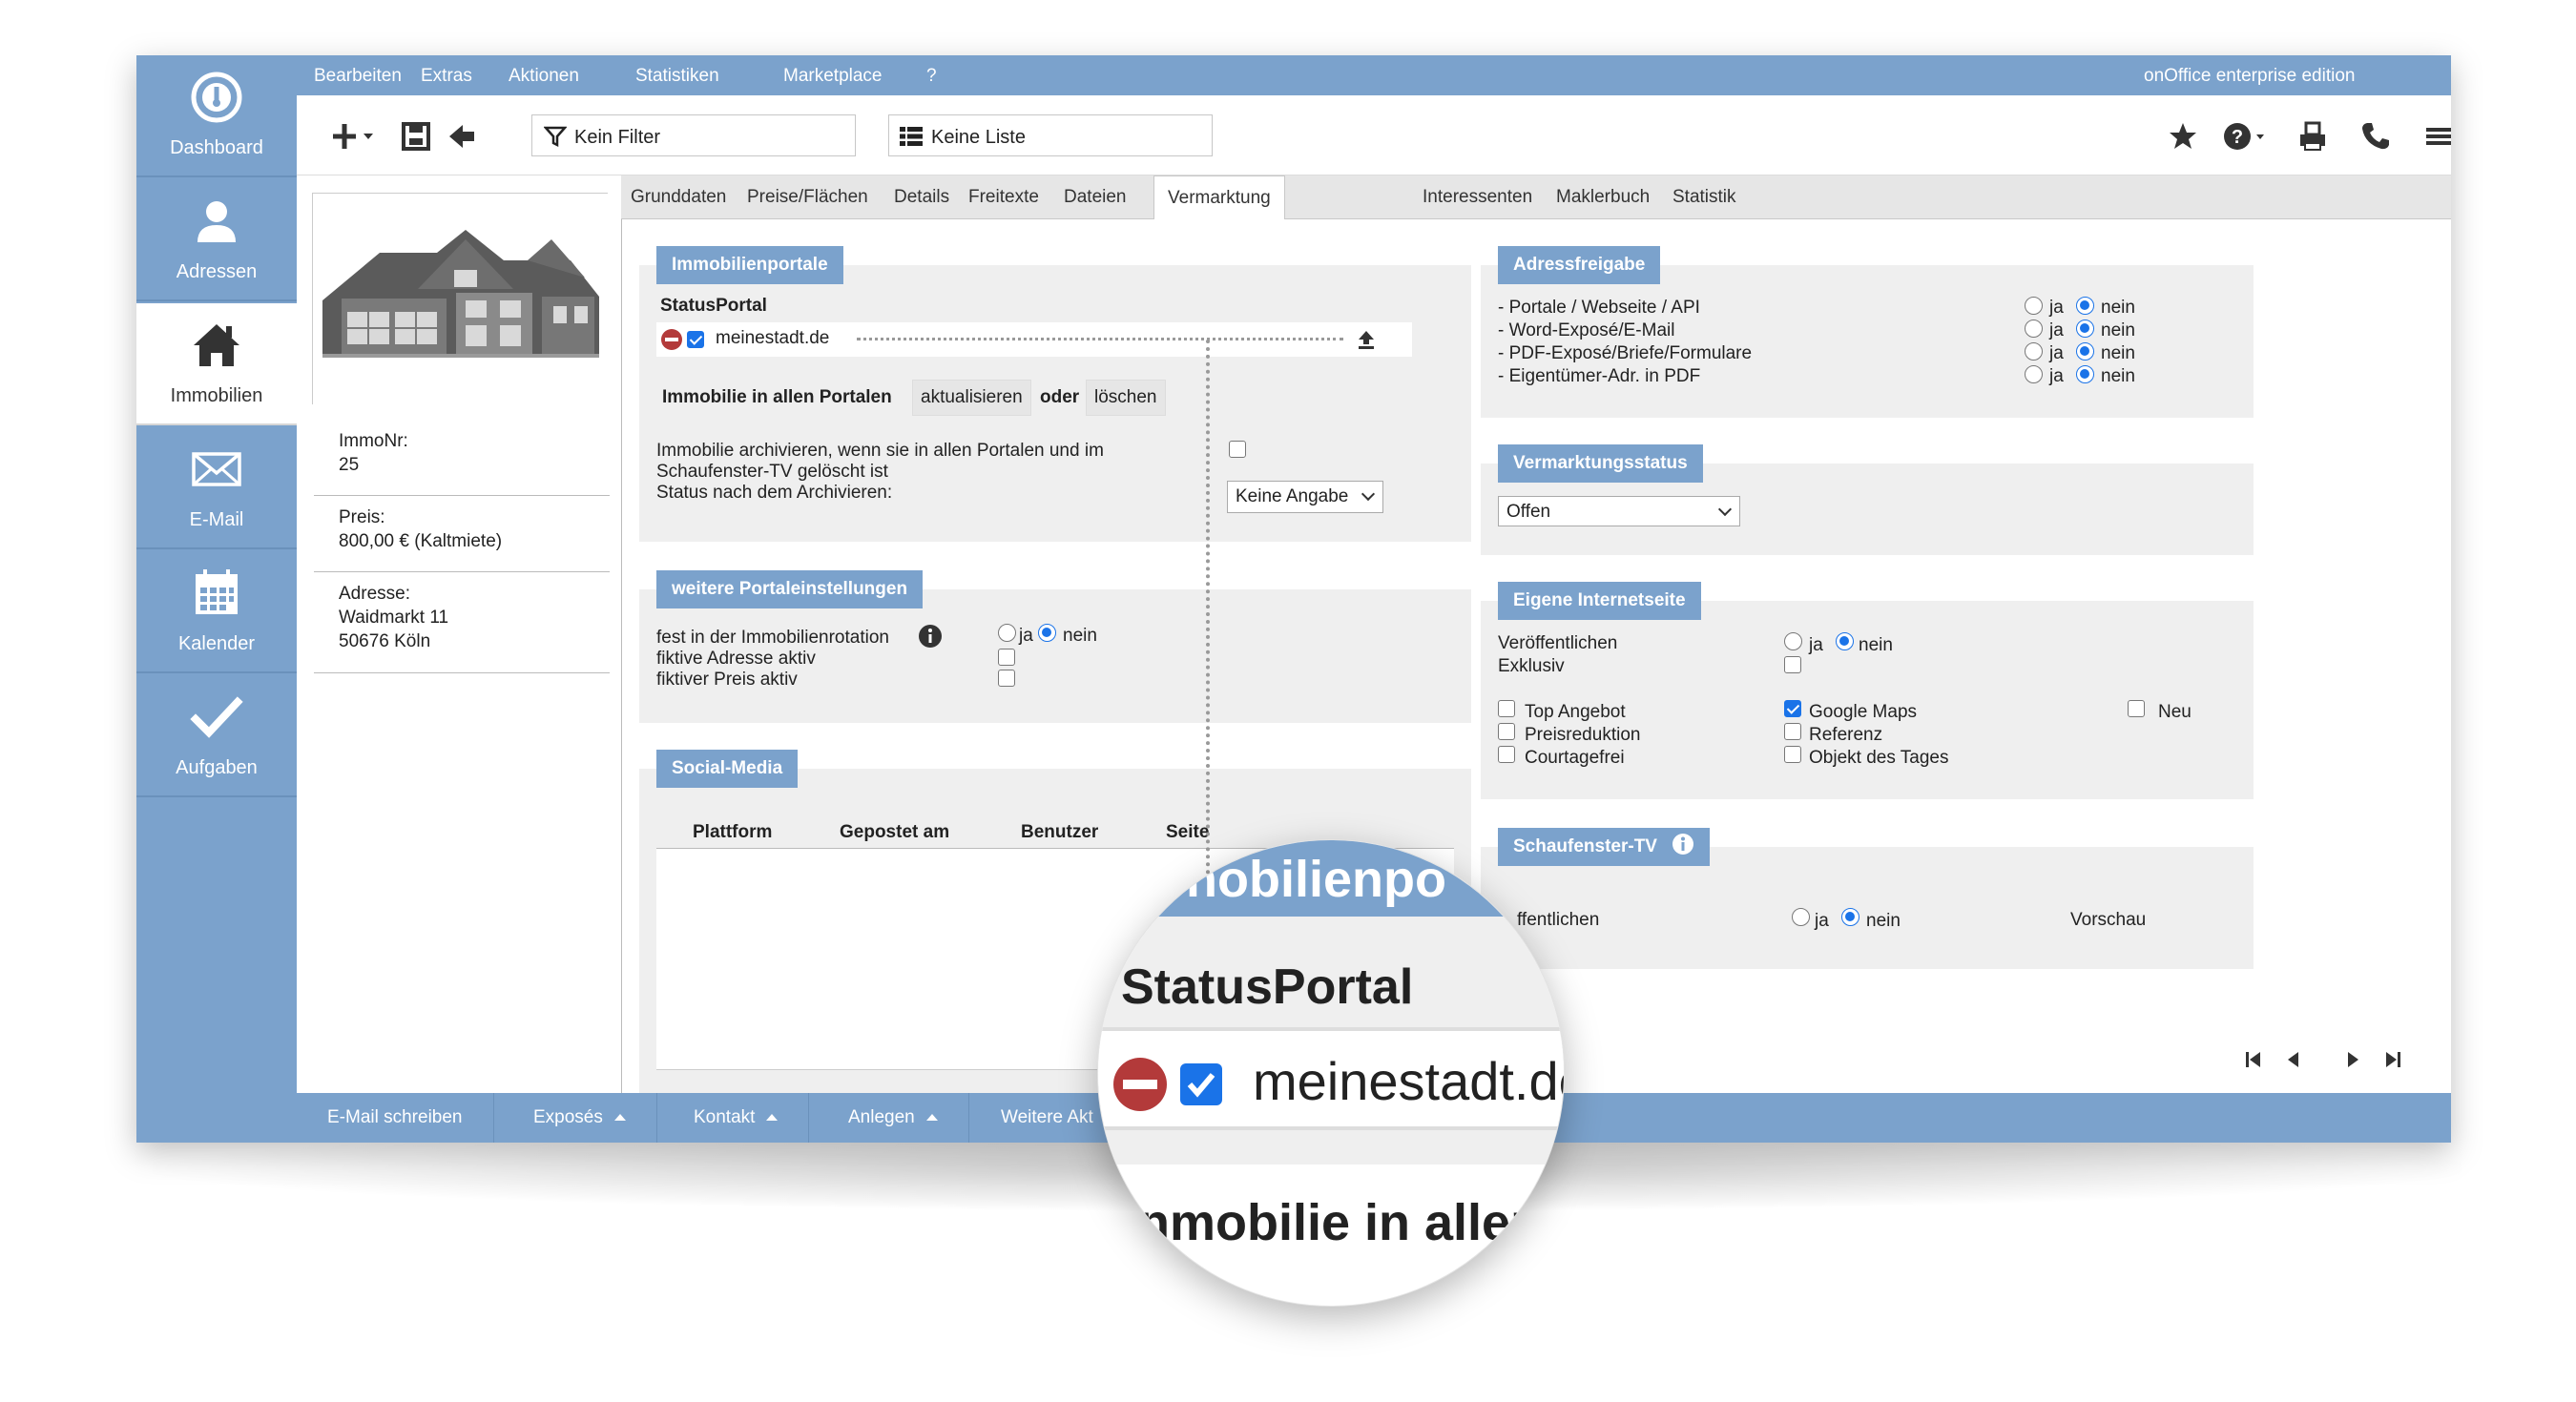 This screenshot has width=2576, height=1402. What do you see at coordinates (2245, 136) in the screenshot?
I see `help-icon: ?` at bounding box center [2245, 136].